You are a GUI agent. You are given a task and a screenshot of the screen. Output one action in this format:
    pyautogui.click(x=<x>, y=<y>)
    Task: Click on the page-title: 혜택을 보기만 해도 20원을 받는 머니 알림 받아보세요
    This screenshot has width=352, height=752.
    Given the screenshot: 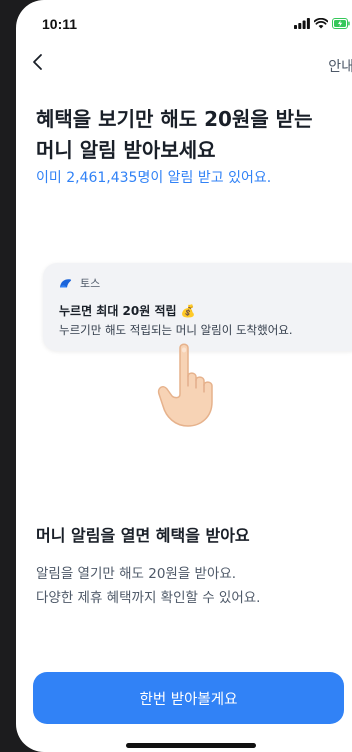 What is the action you would take?
    pyautogui.click(x=174, y=134)
    